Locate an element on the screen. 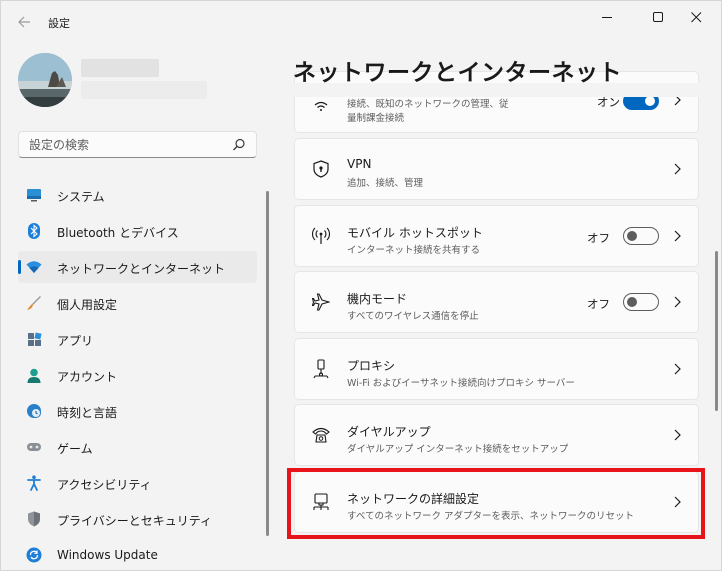 Image resolution: width=722 pixels, height=571 pixels. gamepad-icon is located at coordinates (34, 447).